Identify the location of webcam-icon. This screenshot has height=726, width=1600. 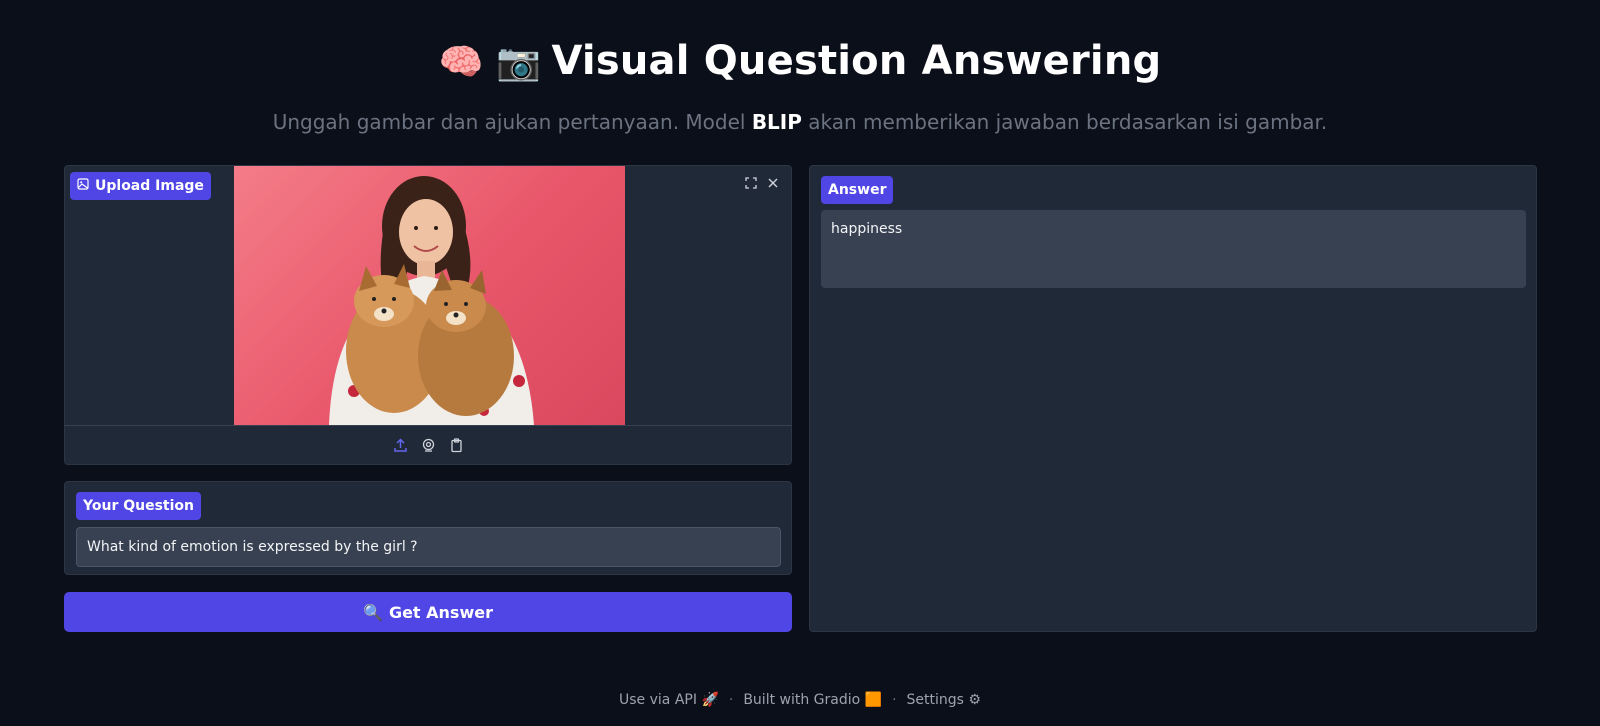
(428, 446).